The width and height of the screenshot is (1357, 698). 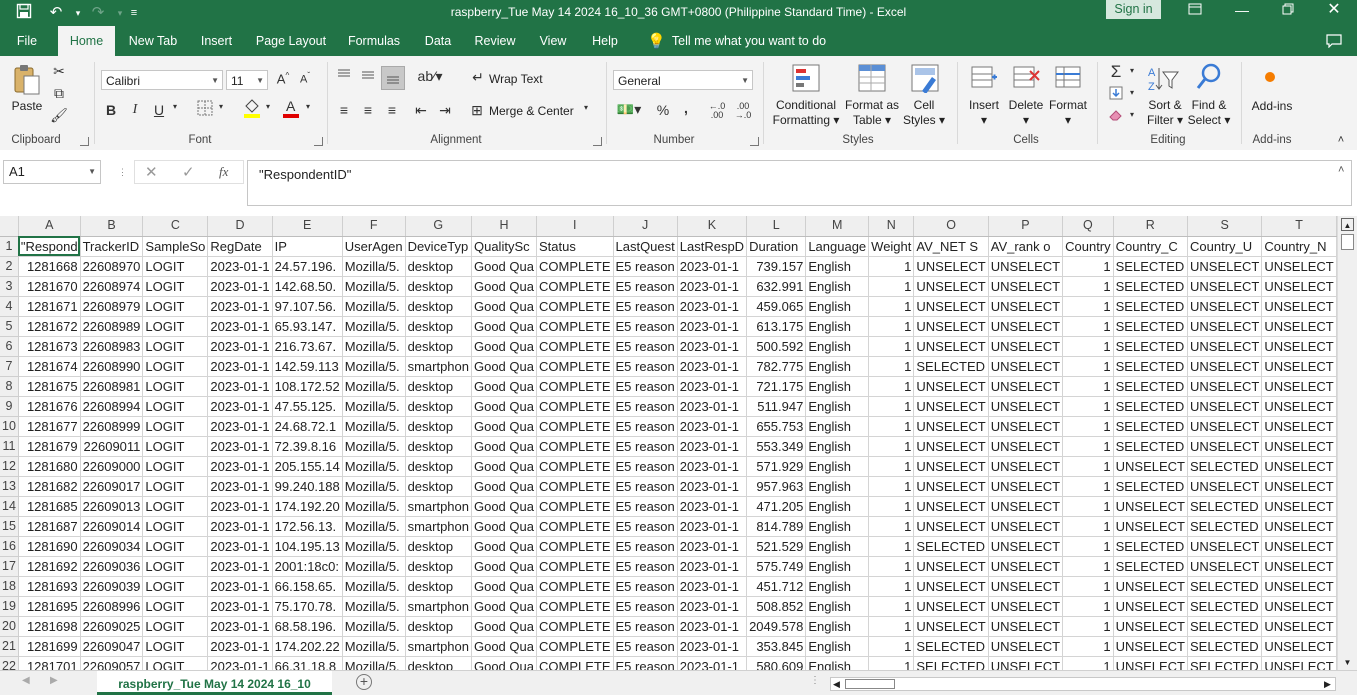 I want to click on format-as-table-icon, so click(x=872, y=79).